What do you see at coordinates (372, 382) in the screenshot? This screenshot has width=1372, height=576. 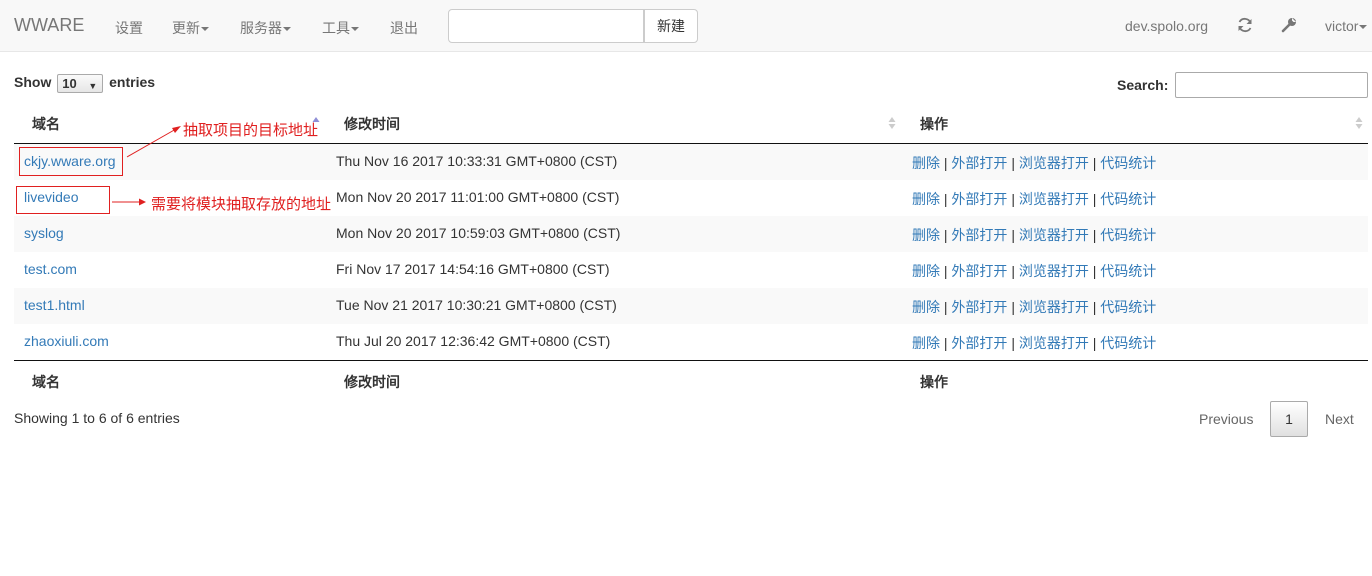 I see `footer-column-modified: 修改时间` at bounding box center [372, 382].